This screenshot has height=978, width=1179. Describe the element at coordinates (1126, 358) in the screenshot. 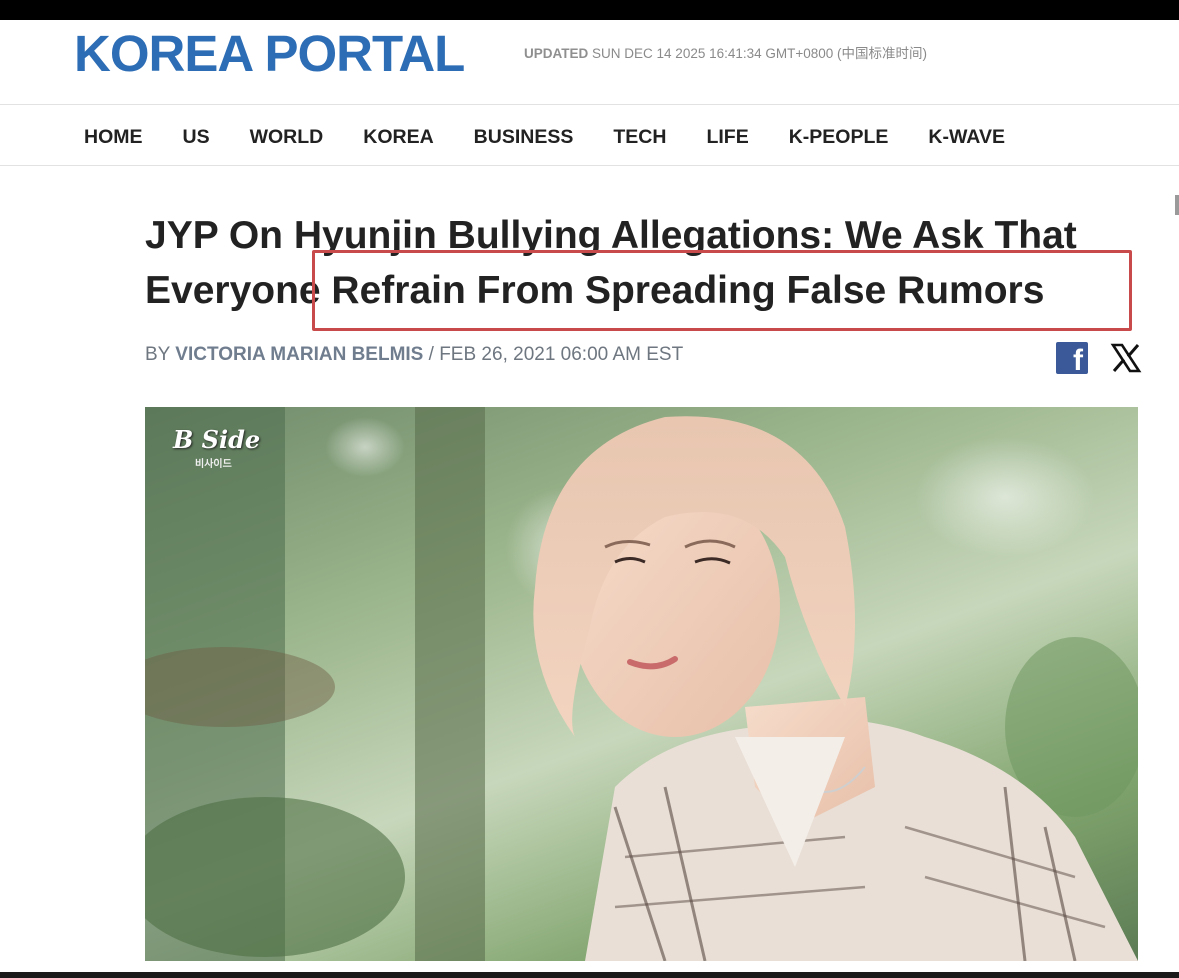

I see `x-icon` at that location.